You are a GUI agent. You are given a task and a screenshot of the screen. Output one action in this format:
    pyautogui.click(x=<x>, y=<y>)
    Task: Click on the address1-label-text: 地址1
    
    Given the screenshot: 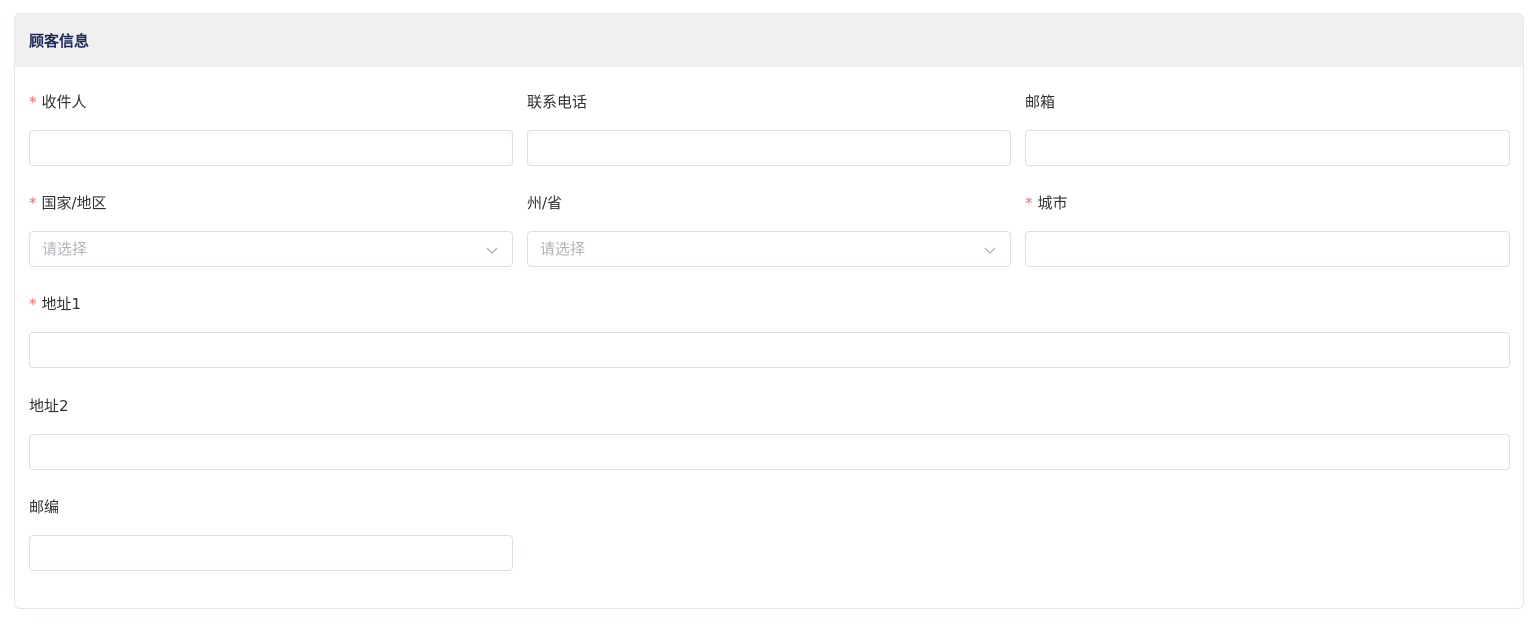 What is the action you would take?
    pyautogui.click(x=61, y=304)
    